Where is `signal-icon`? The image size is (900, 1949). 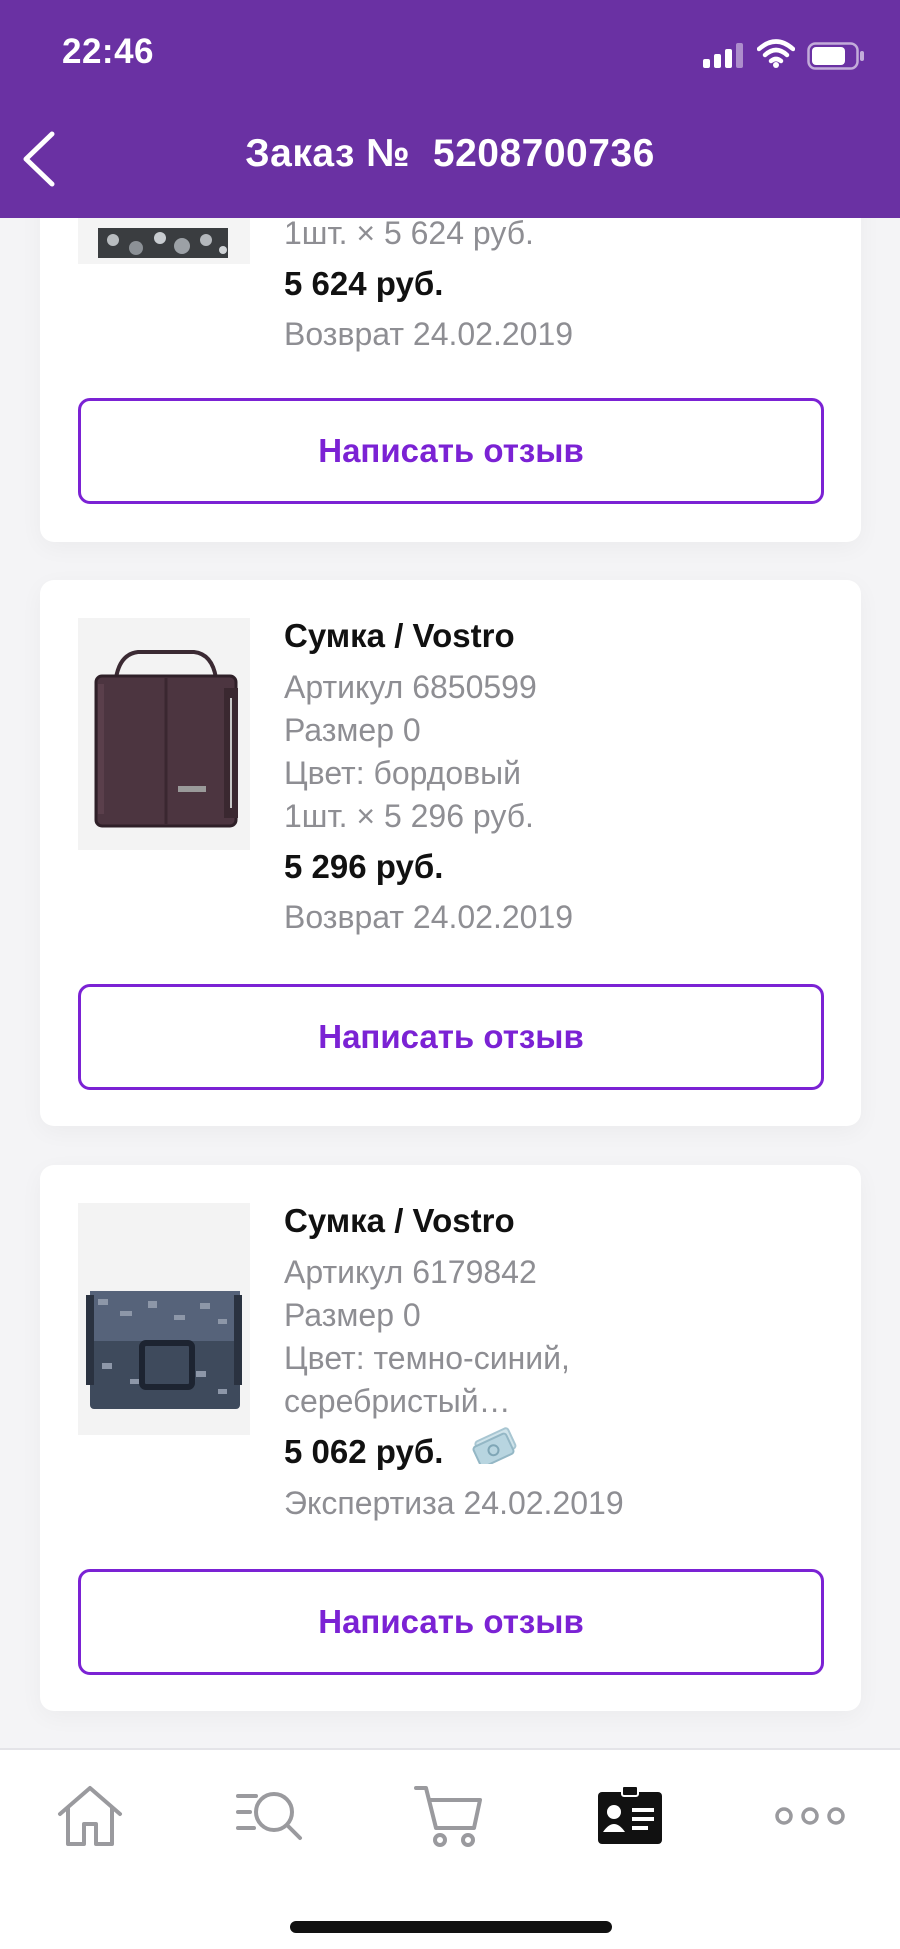 signal-icon is located at coordinates (725, 55).